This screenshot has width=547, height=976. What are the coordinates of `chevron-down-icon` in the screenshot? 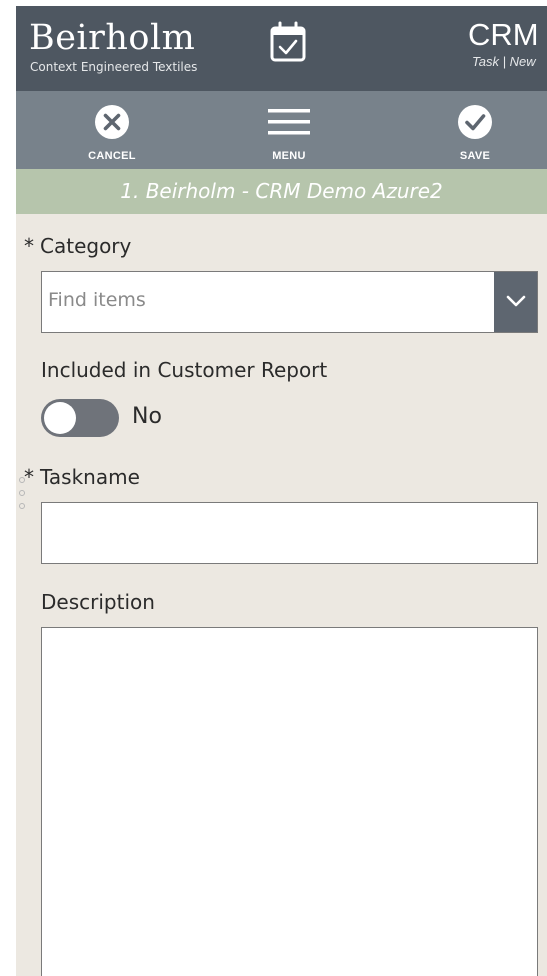 It's located at (516, 301).